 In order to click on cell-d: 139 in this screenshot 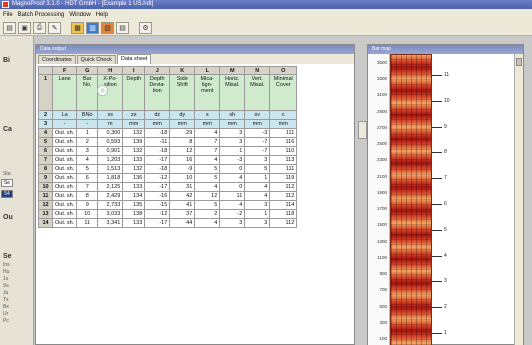, I will do `click(134, 142)`.